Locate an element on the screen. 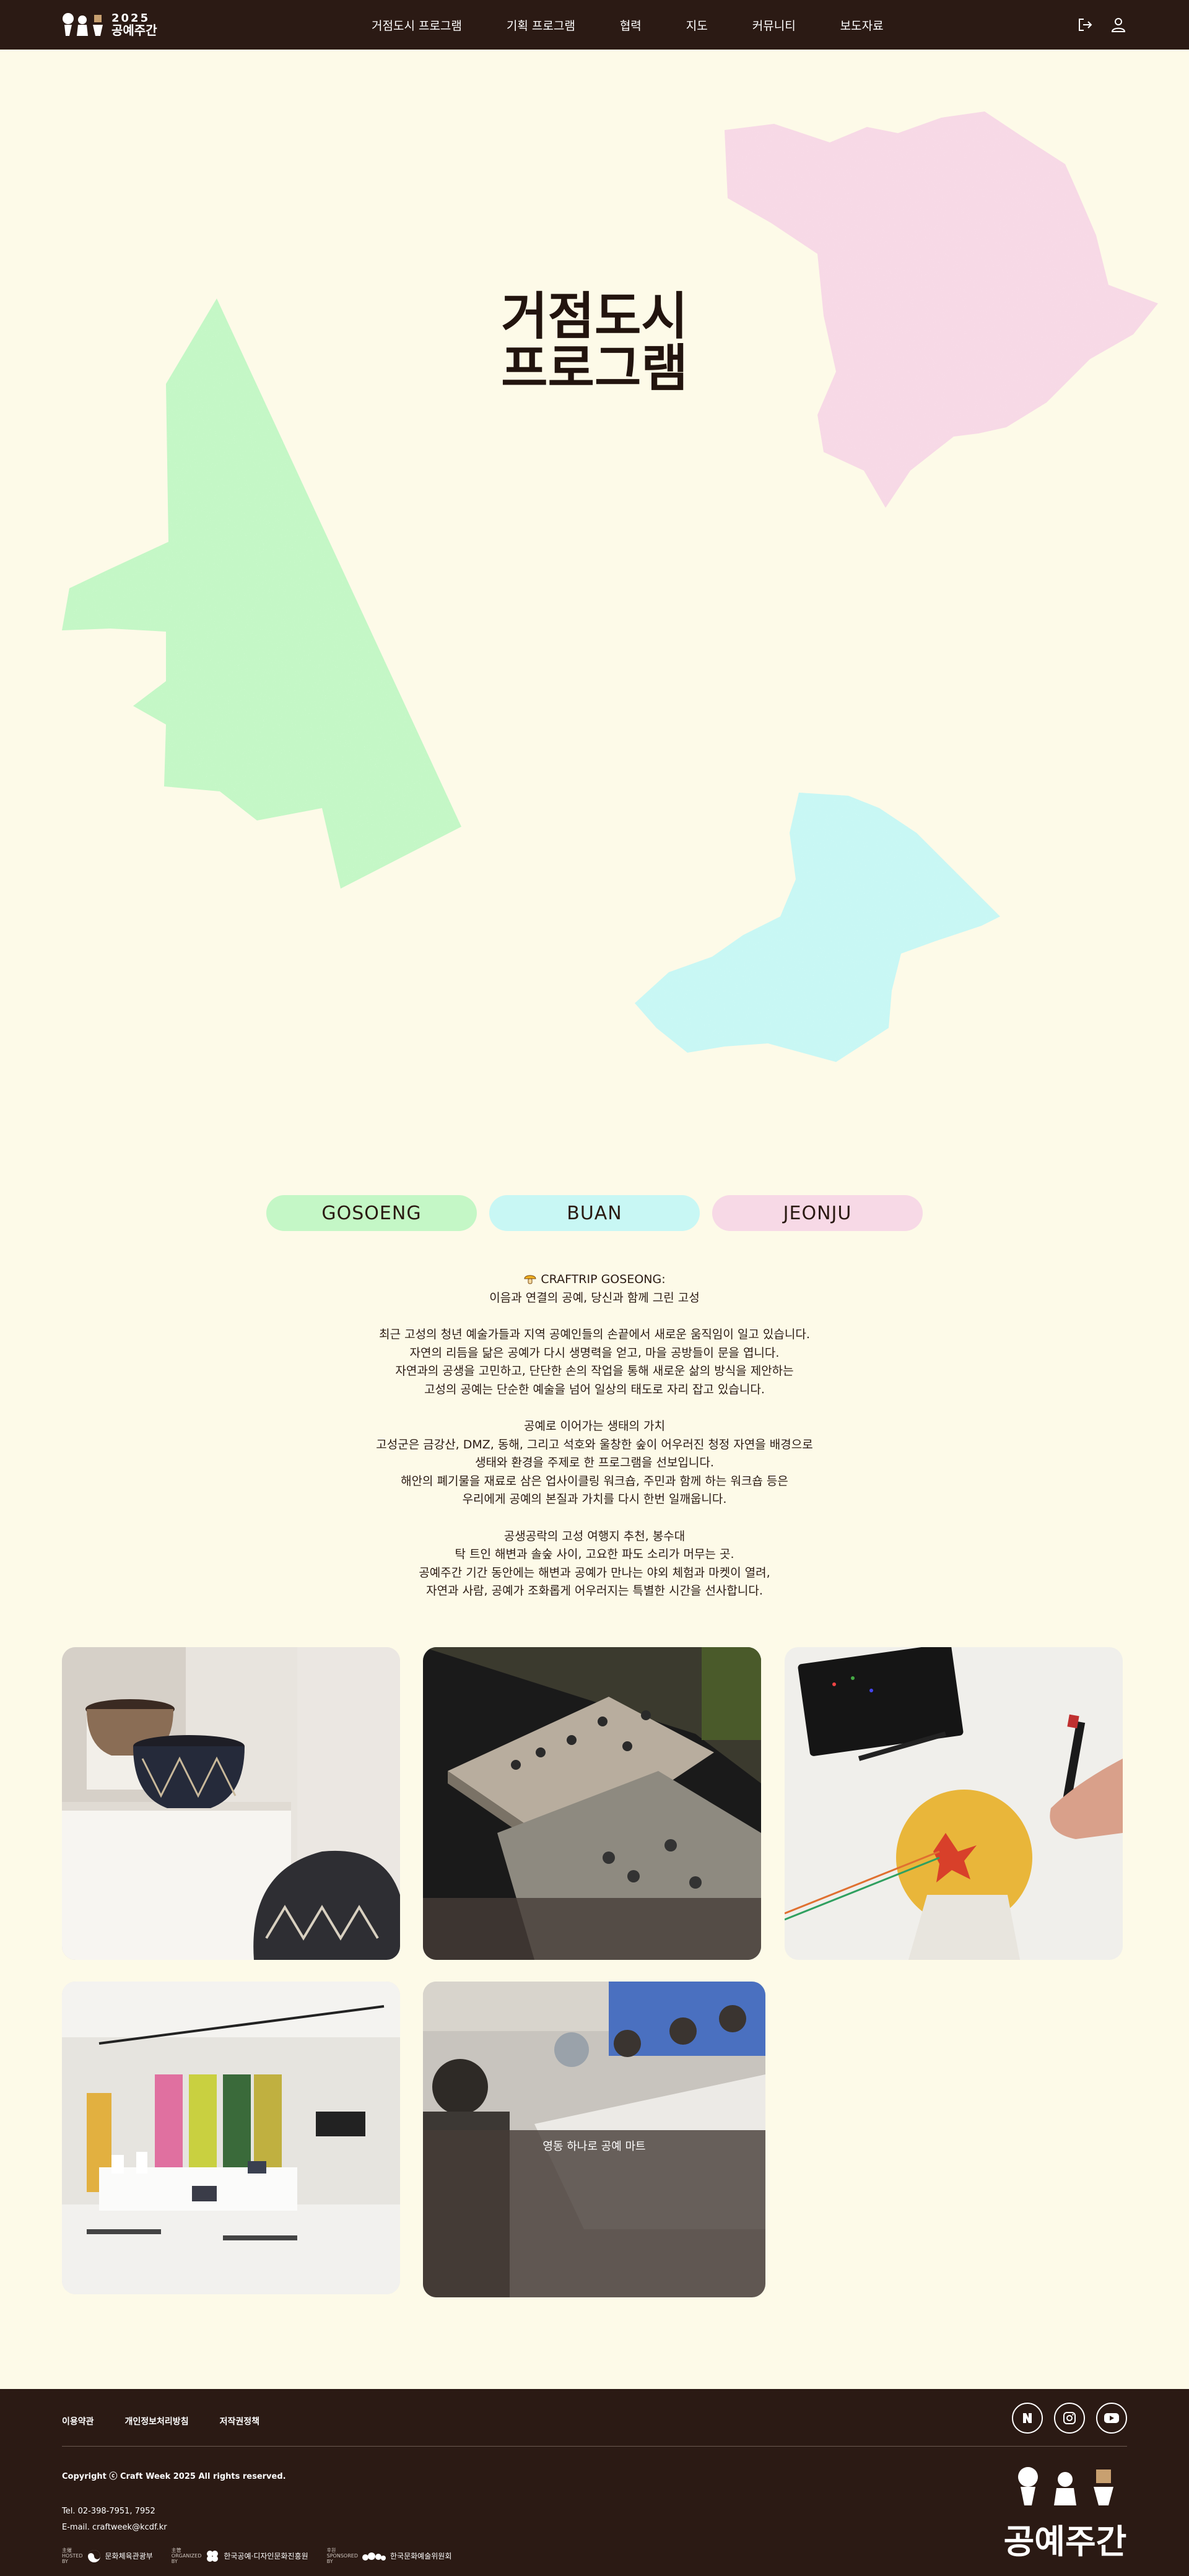 This screenshot has width=1189, height=2576. social-links is located at coordinates (1069, 2418).